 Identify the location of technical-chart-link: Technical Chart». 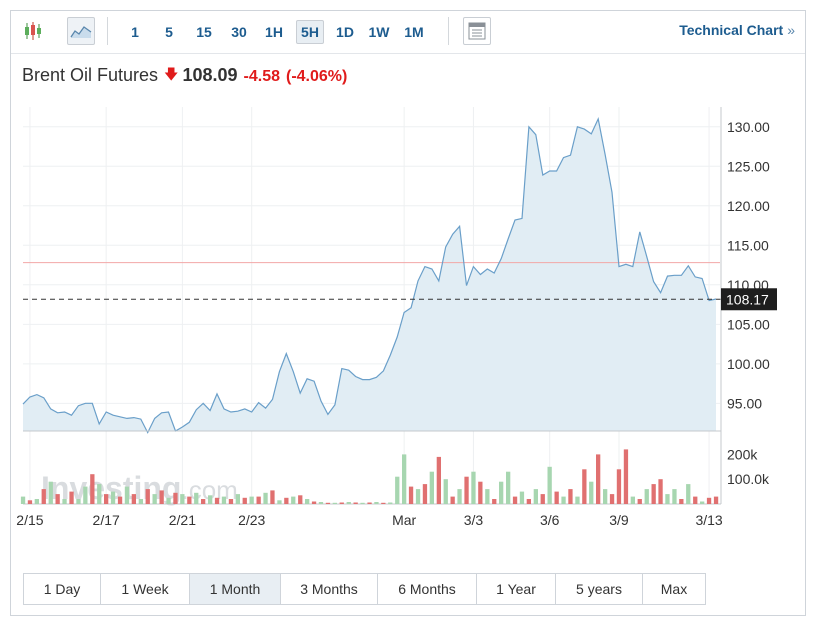
(737, 30).